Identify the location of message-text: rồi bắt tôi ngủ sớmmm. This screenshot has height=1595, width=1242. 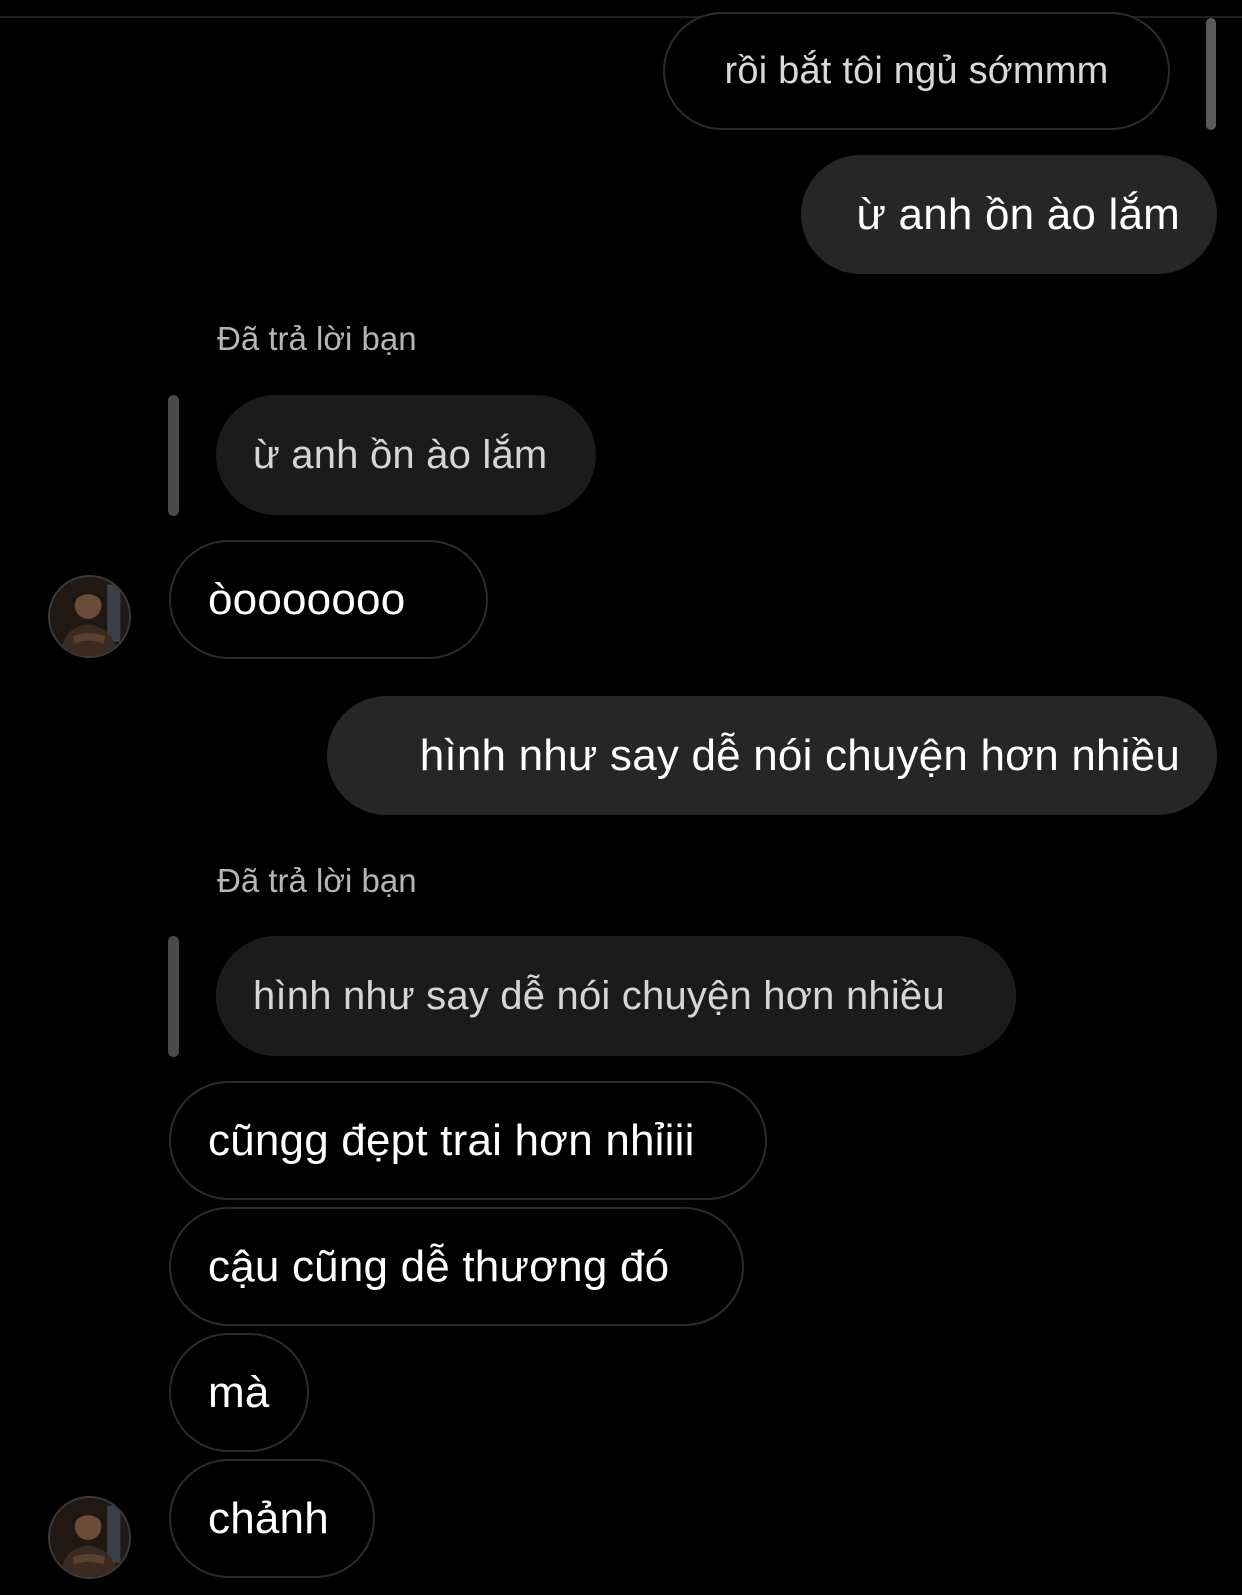
(916, 70).